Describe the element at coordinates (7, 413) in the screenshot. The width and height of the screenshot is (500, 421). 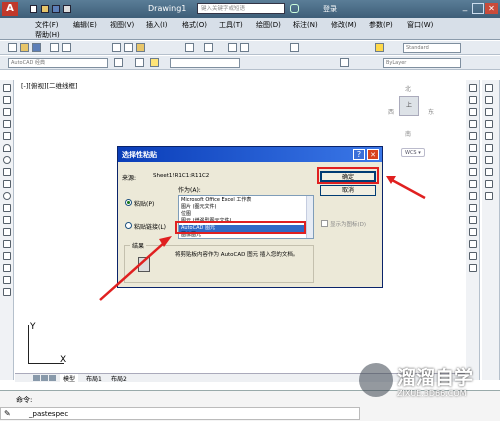
I see `command-settings-icon: ✎` at that location.